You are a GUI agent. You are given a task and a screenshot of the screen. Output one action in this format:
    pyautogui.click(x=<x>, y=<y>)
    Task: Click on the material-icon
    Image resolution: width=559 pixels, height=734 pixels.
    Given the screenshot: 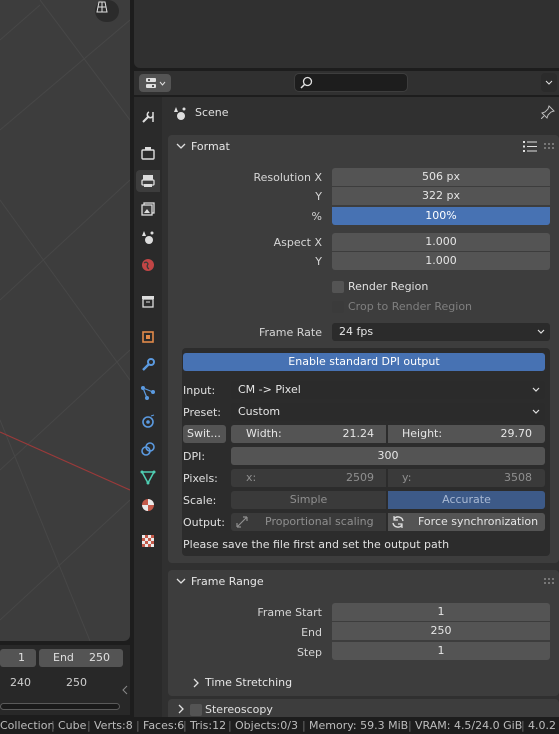 What is the action you would take?
    pyautogui.click(x=148, y=505)
    